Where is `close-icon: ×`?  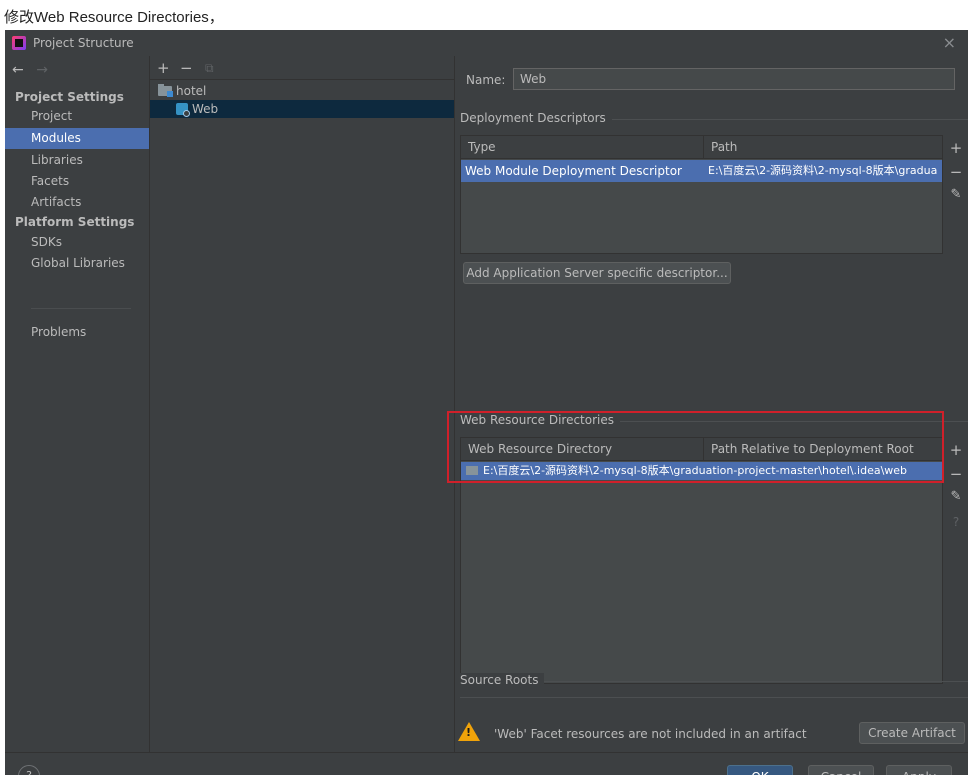
close-icon: × is located at coordinates (949, 42).